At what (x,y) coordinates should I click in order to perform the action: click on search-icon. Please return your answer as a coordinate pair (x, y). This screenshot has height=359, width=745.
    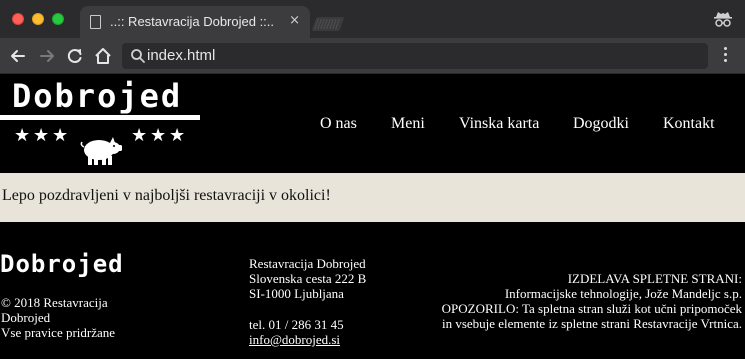
    Looking at the image, I should click on (138, 56).